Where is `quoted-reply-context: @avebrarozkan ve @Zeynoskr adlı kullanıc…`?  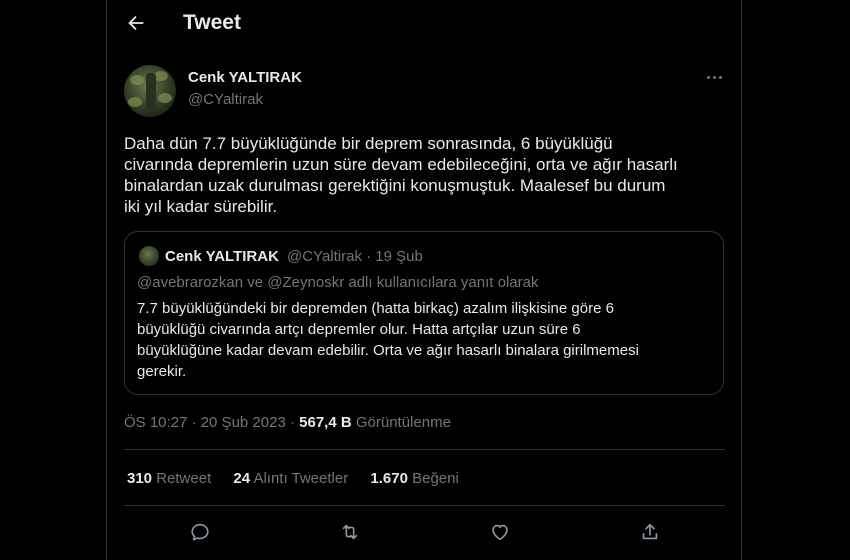 quoted-reply-context: @avebrarozkan ve @Zeynoskr adlı kullanıc… is located at coordinates (338, 282).